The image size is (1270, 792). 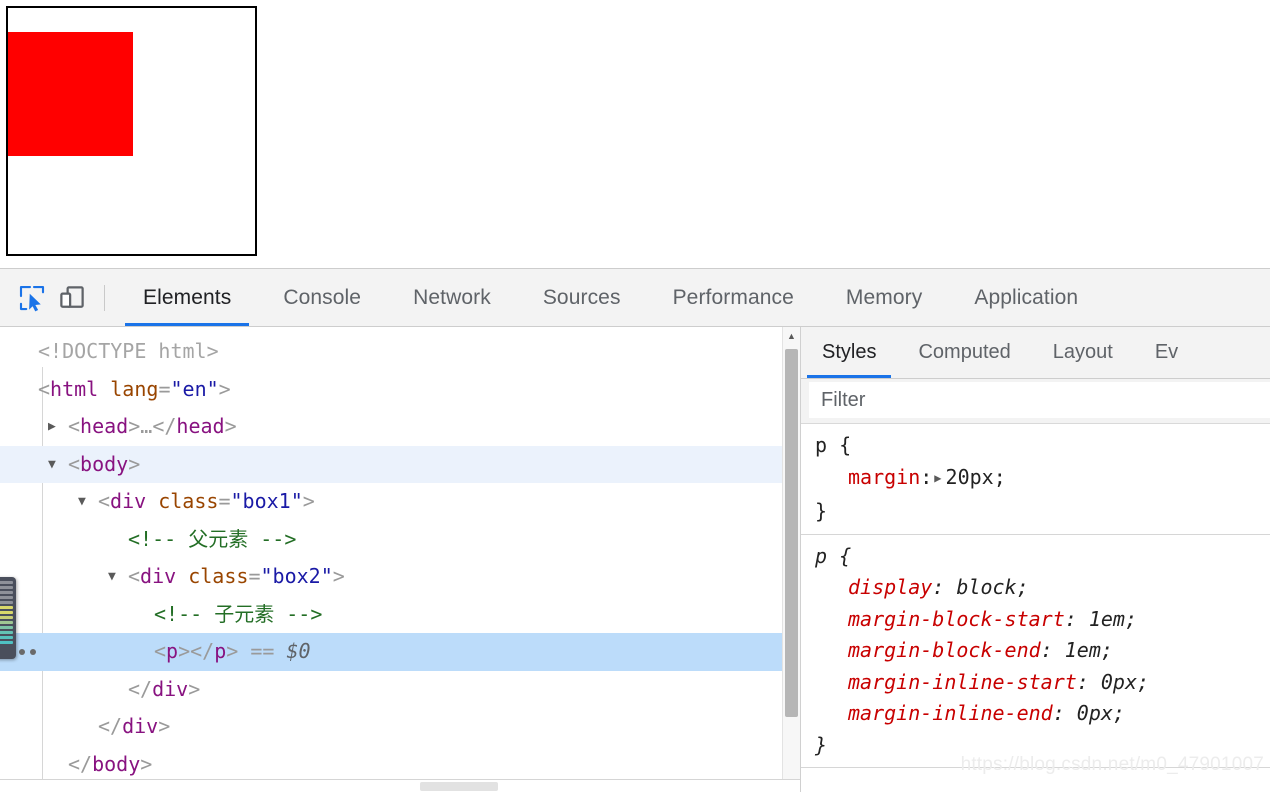 I want to click on dom-row-markup: <div class="box2">, so click(x=236, y=576).